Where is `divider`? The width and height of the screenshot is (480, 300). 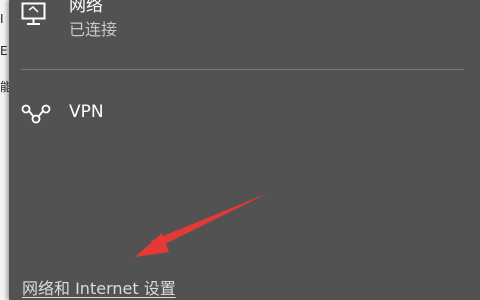
divider is located at coordinates (242, 69).